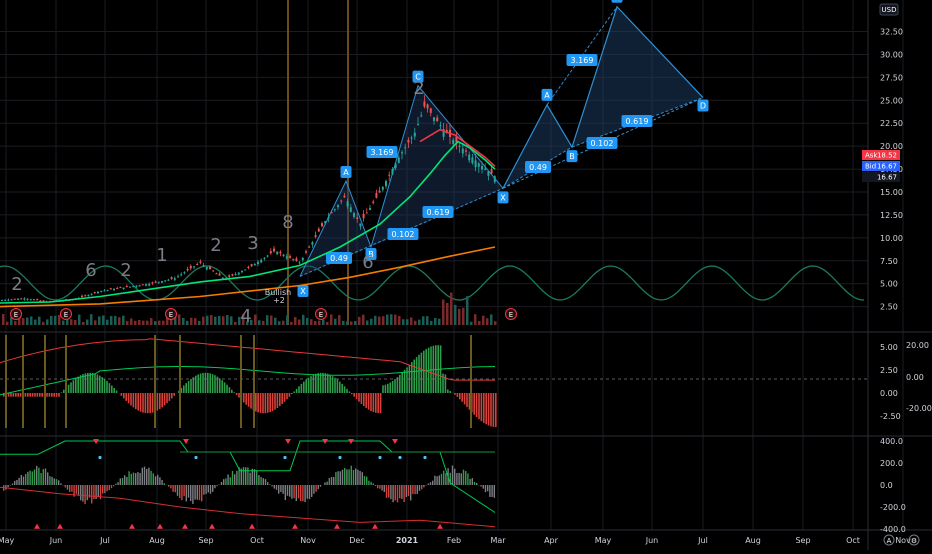 The image size is (932, 554). I want to click on price-tick-label: 5.00, so click(889, 284).